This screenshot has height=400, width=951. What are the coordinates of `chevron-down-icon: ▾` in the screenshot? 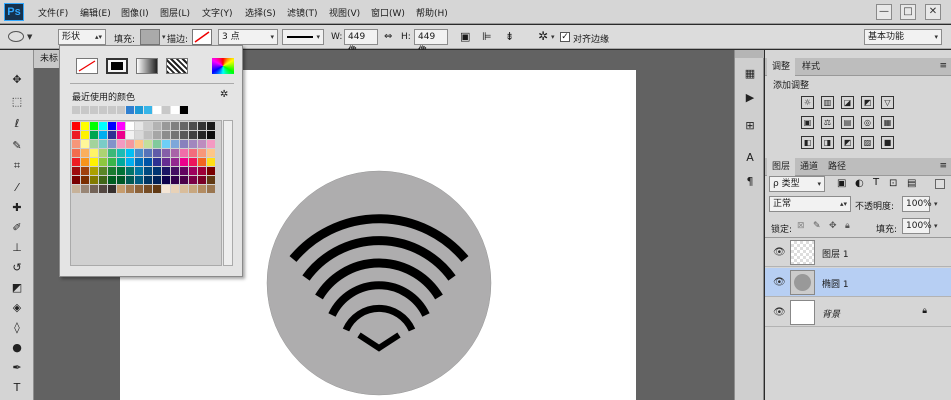 It's located at (553, 37).